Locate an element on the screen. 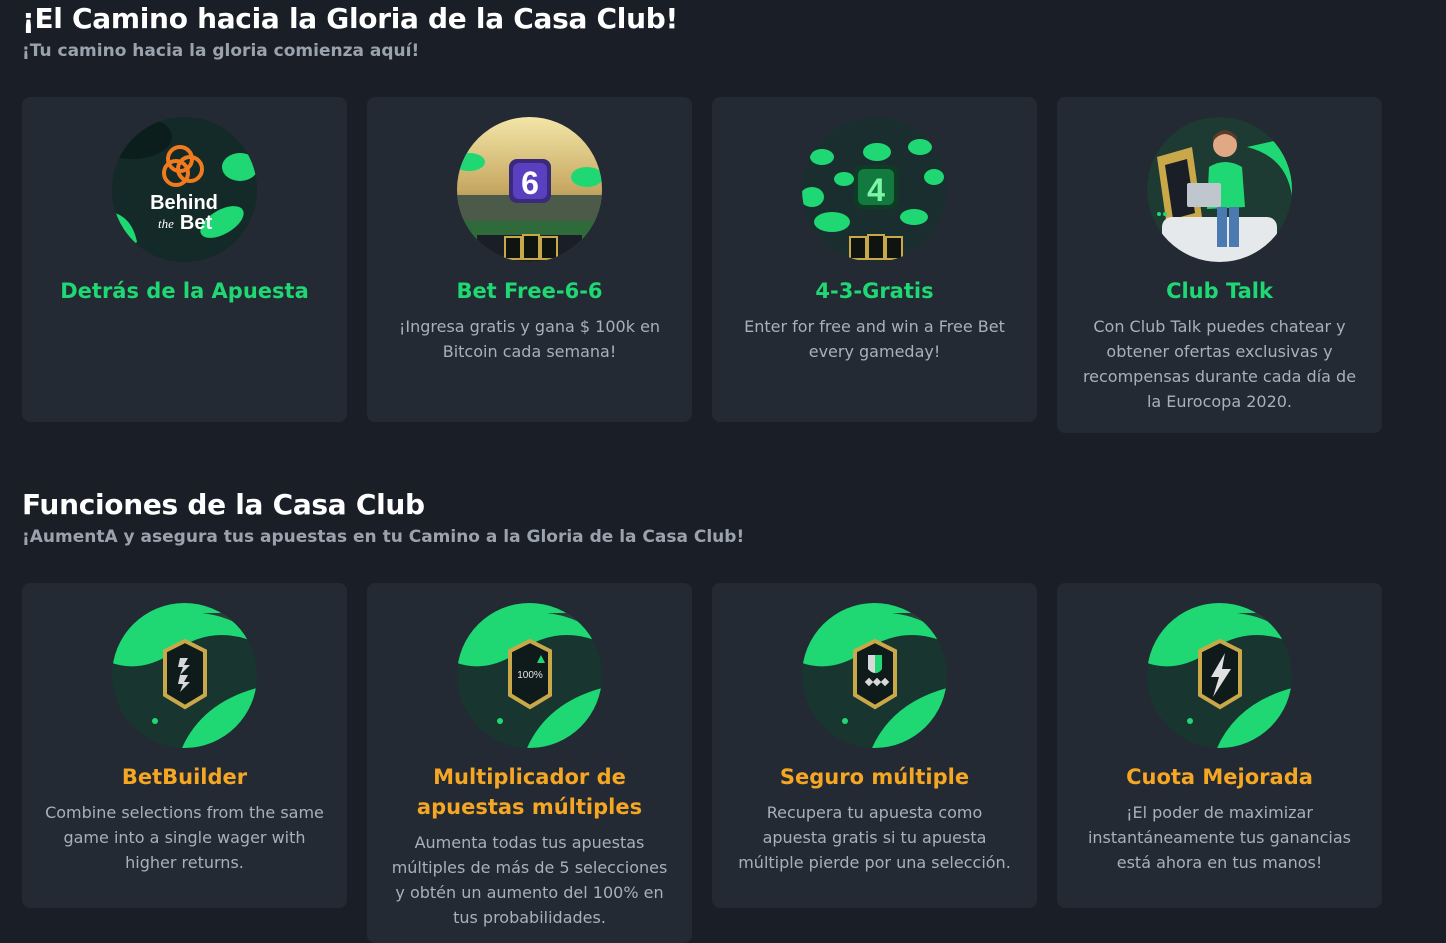 The height and width of the screenshot is (943, 1446). badge-number: 4 is located at coordinates (876, 190).